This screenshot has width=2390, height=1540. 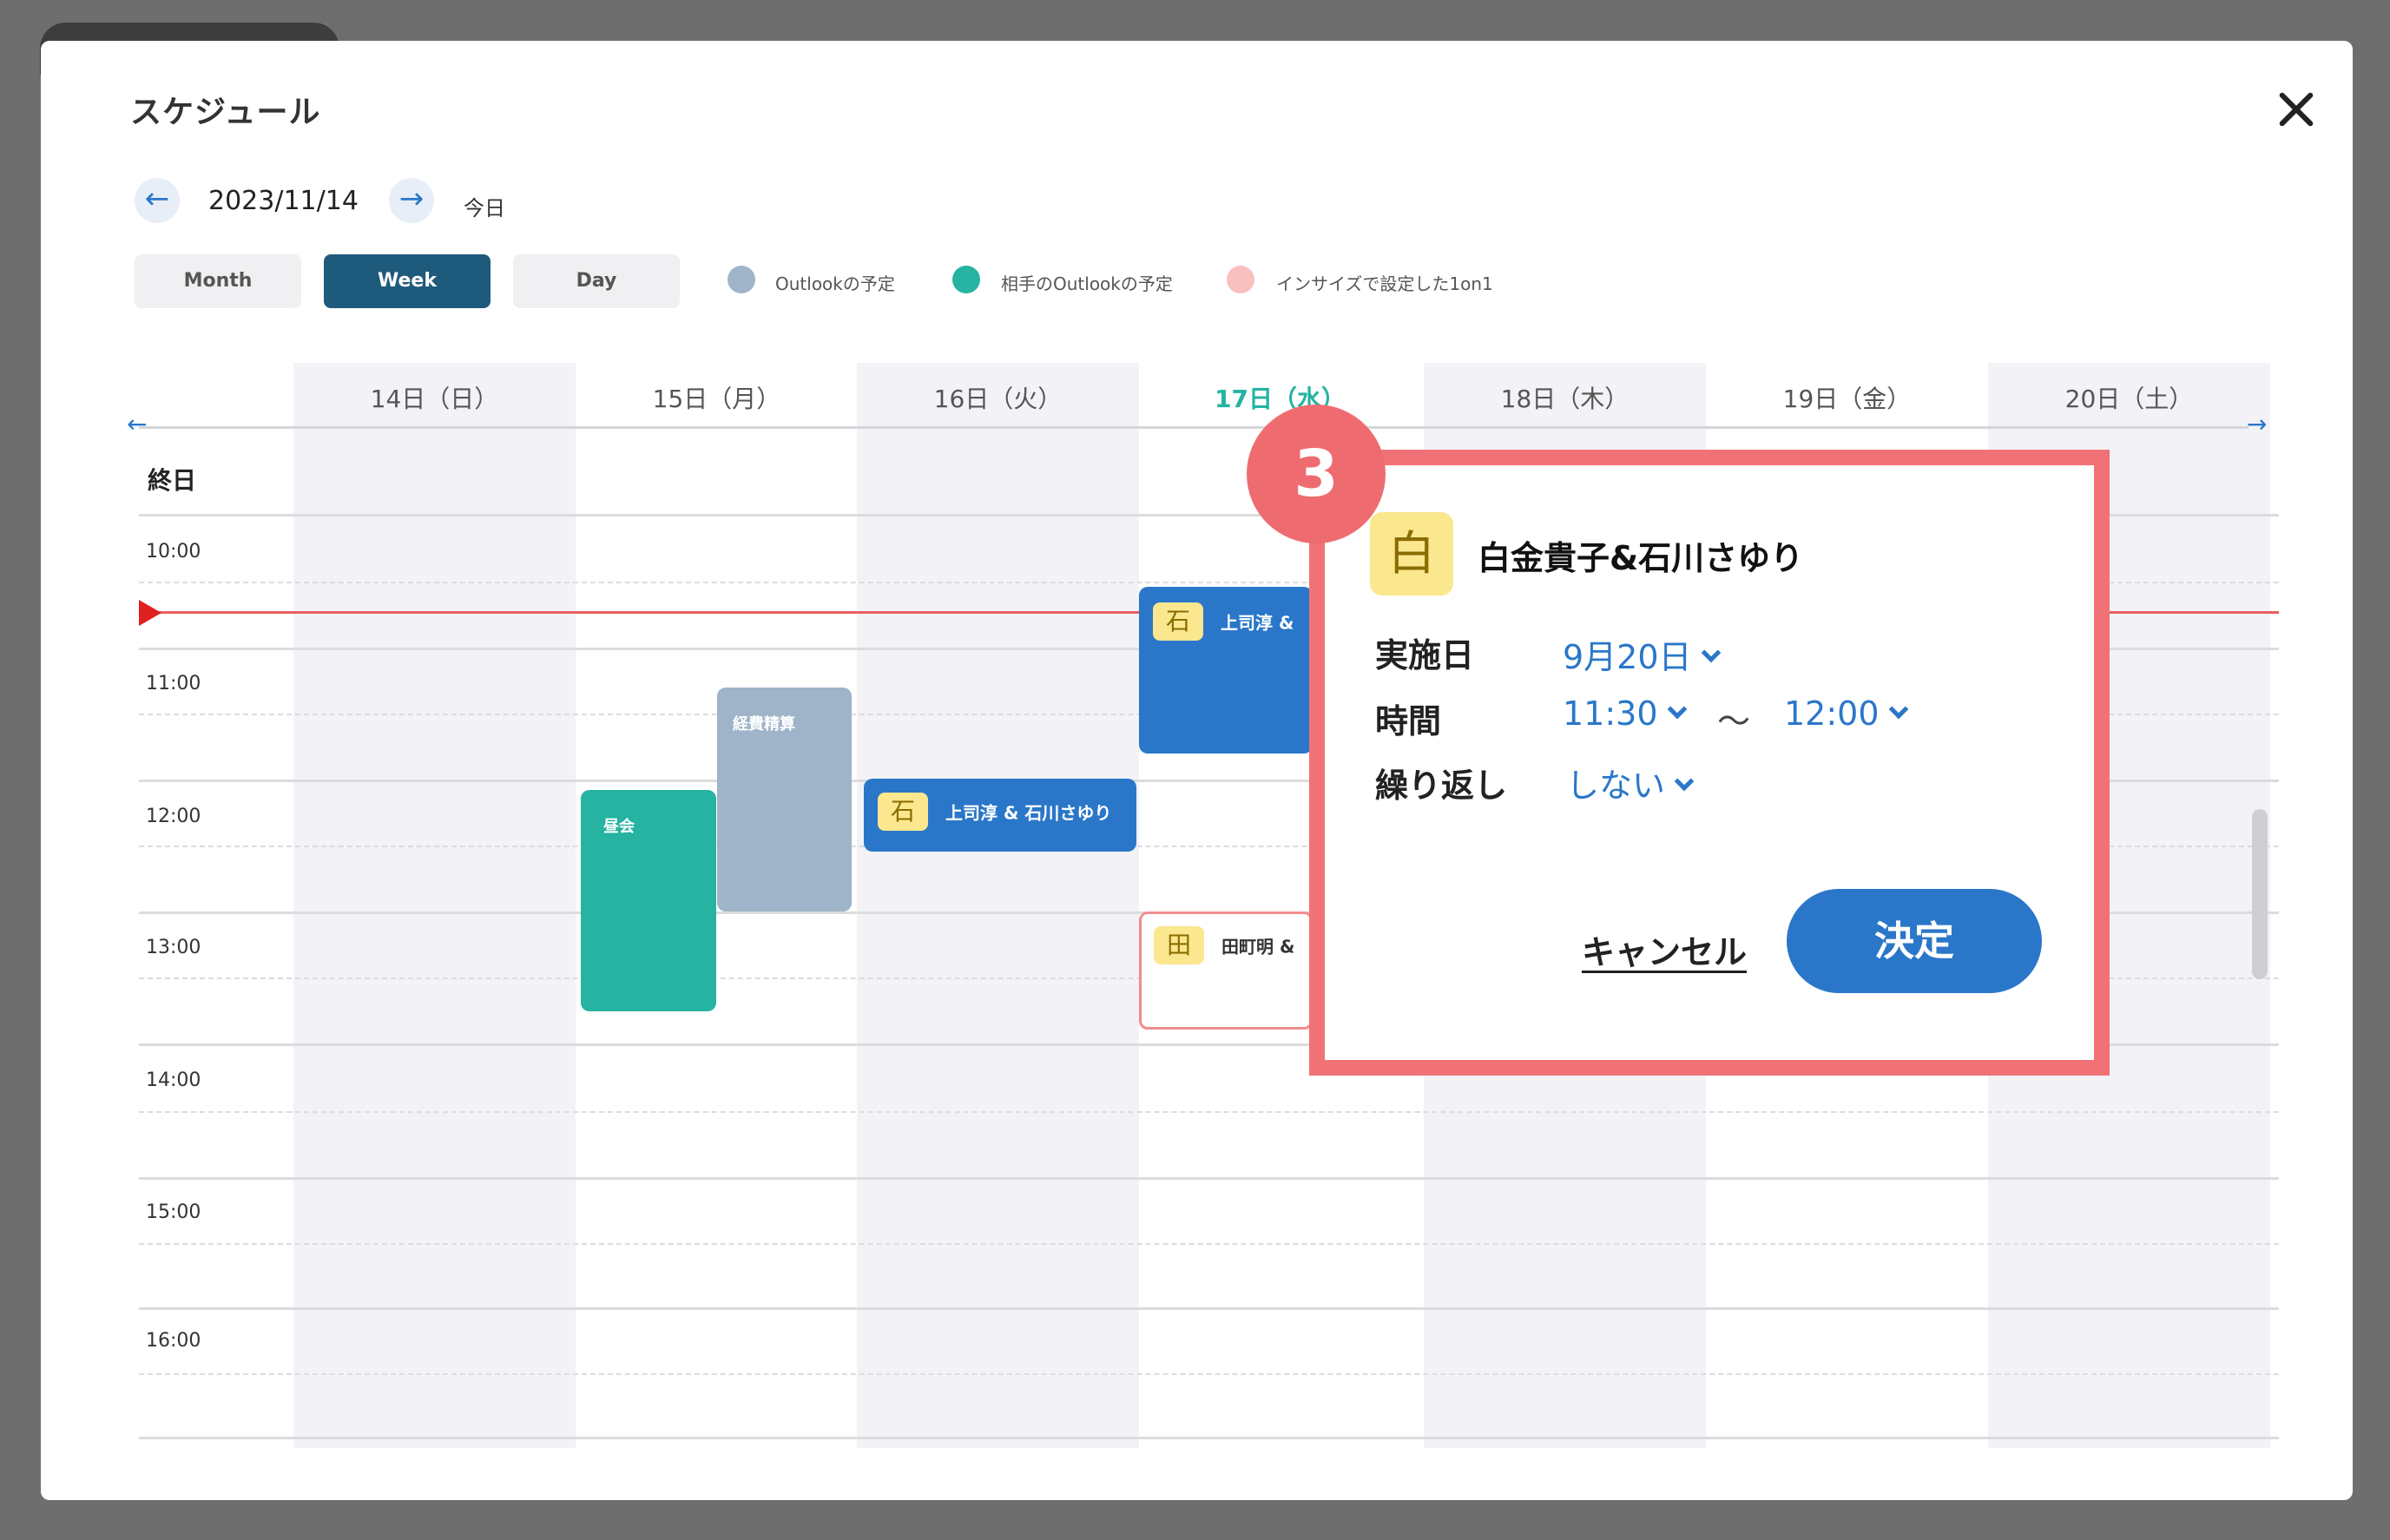 I want to click on start-time-value: 11:30, so click(x=1610, y=713).